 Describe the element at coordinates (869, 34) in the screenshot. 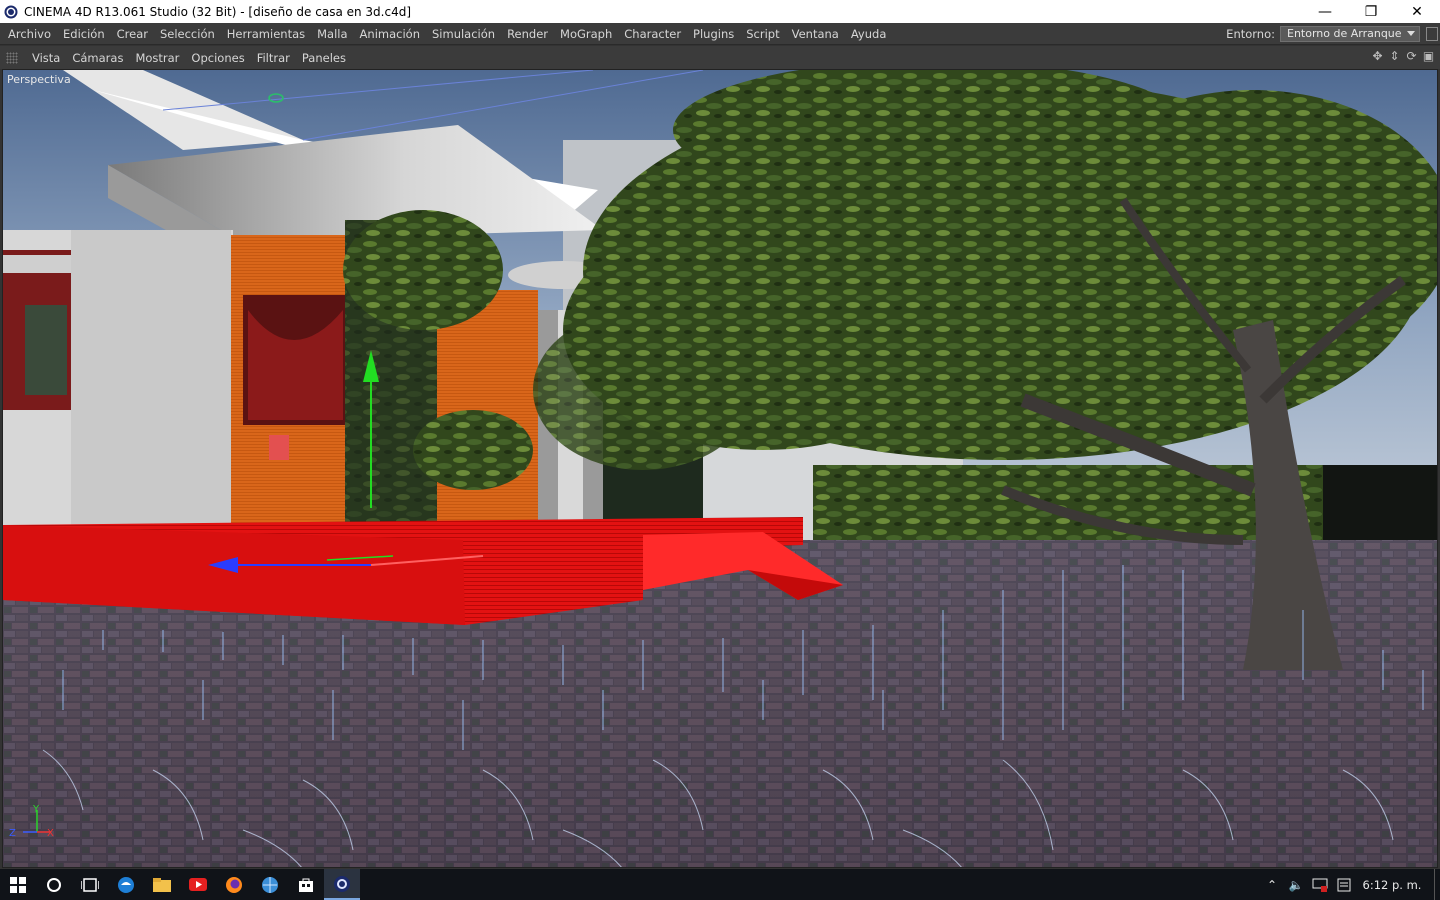

I see `menu-ayuda: Ayuda` at that location.